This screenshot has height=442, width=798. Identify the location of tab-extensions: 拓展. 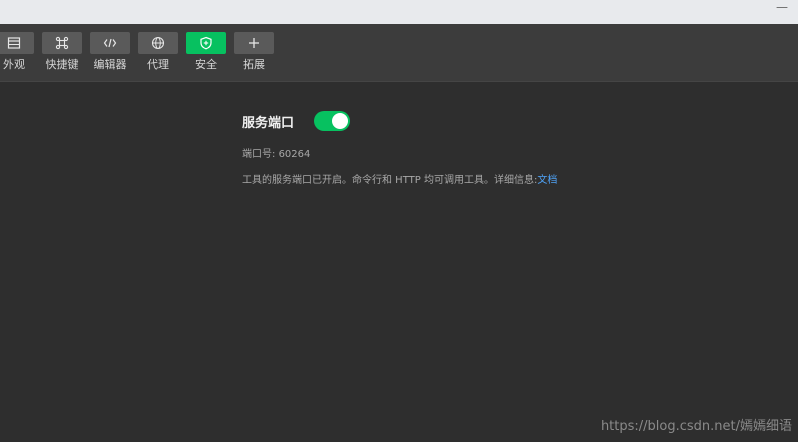
(254, 52).